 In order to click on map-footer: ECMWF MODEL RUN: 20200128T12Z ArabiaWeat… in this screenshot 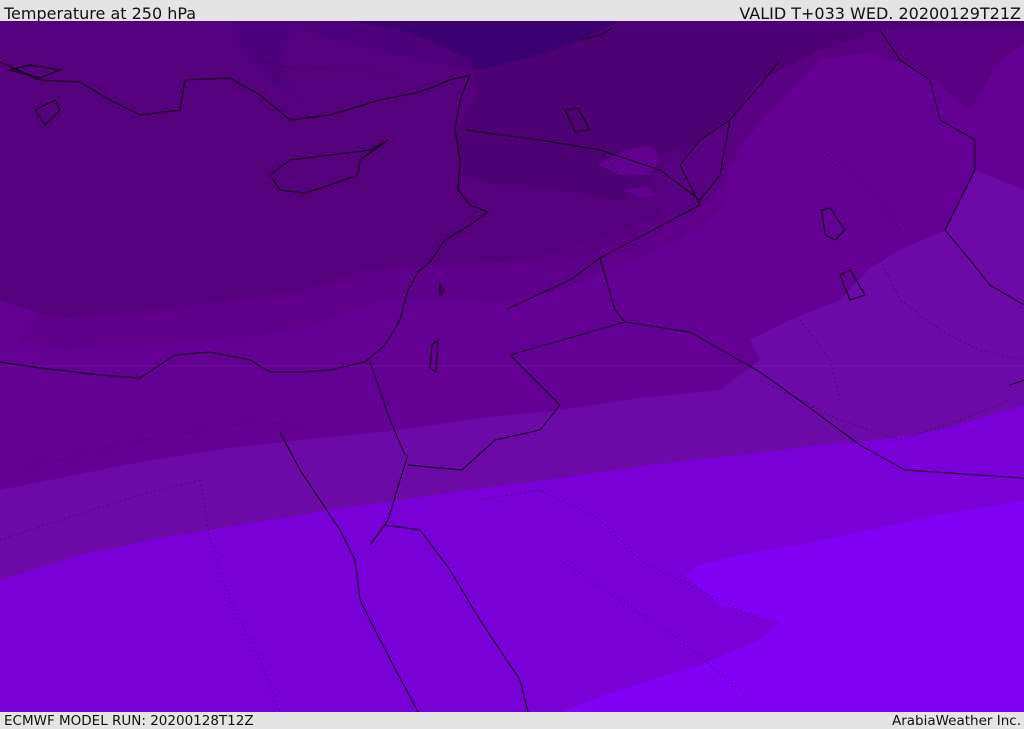, I will do `click(512, 720)`.